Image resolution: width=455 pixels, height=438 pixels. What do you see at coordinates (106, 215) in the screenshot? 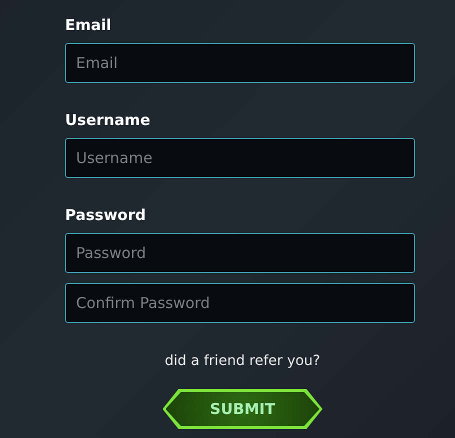
I see `field-label: Password` at bounding box center [106, 215].